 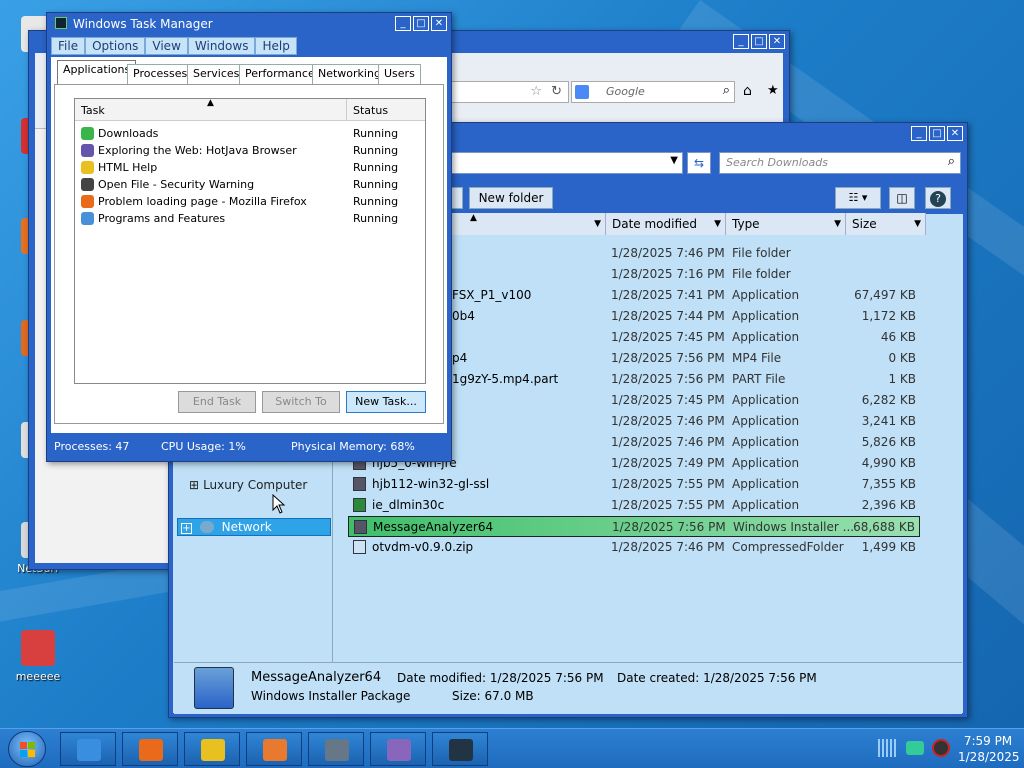 What do you see at coordinates (668, 547) in the screenshot?
I see `file-date: 1/28/2025 7:46 PM` at bounding box center [668, 547].